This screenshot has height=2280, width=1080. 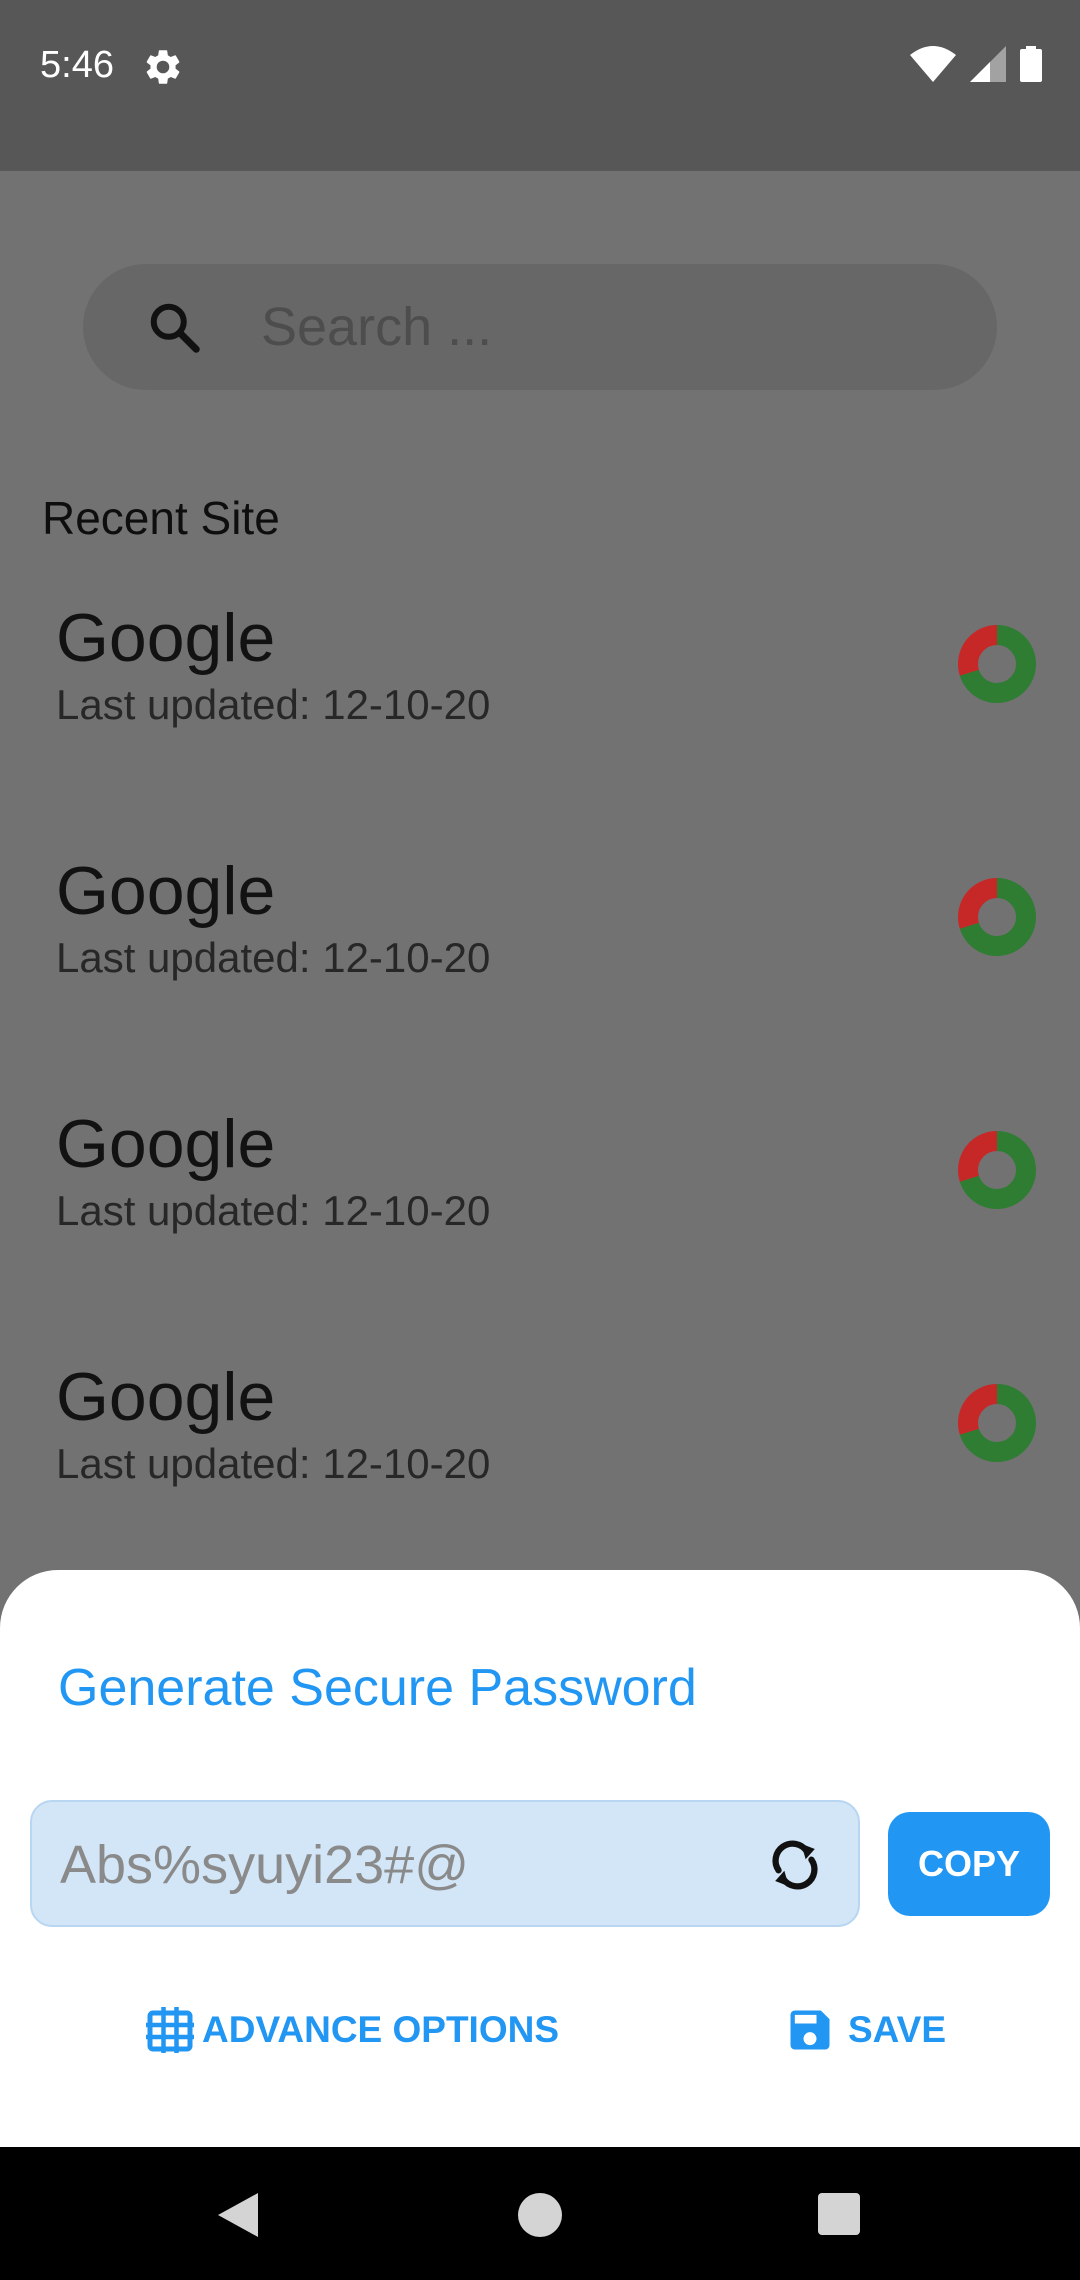 What do you see at coordinates (1031, 64) in the screenshot?
I see `battery-icon` at bounding box center [1031, 64].